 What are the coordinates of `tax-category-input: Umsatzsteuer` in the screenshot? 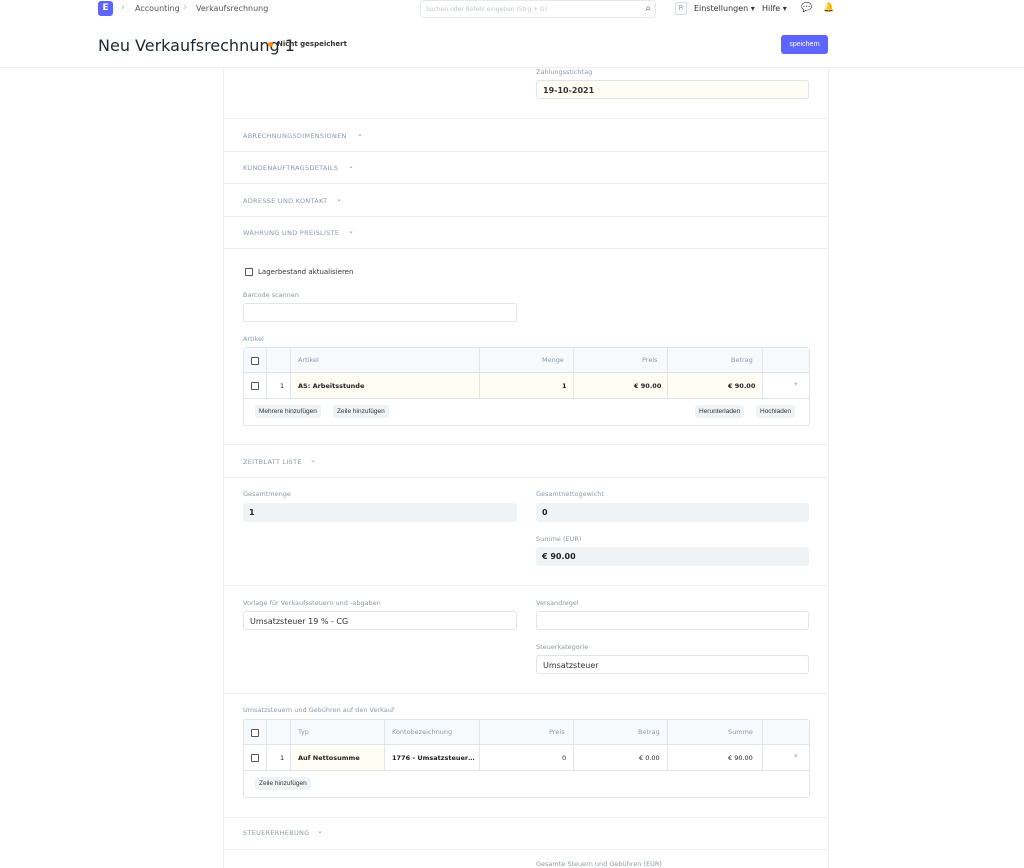 It's located at (672, 664).